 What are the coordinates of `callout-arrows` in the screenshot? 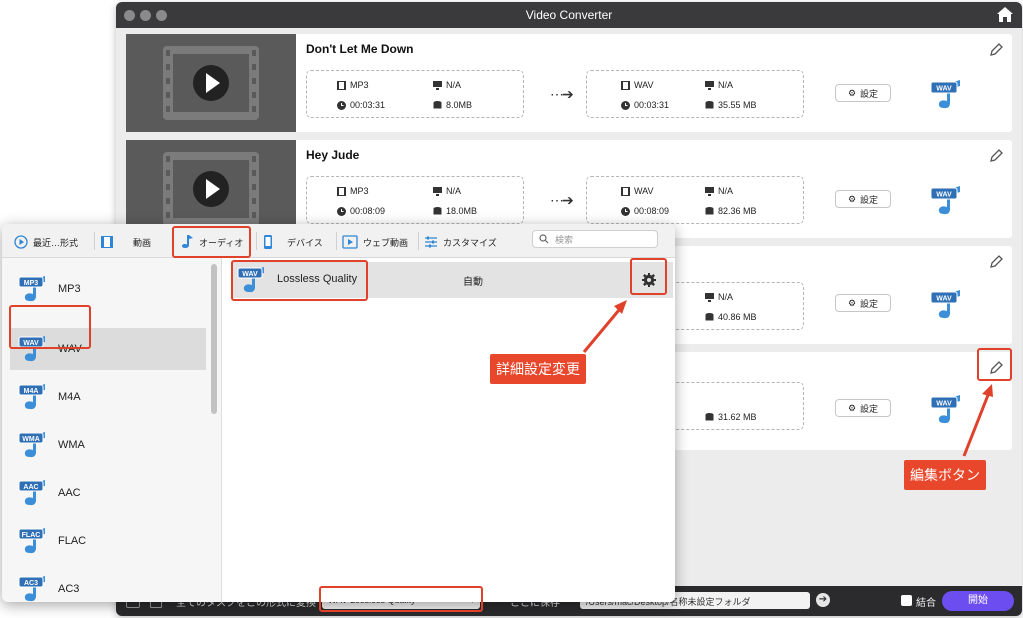 It's located at (787, 378).